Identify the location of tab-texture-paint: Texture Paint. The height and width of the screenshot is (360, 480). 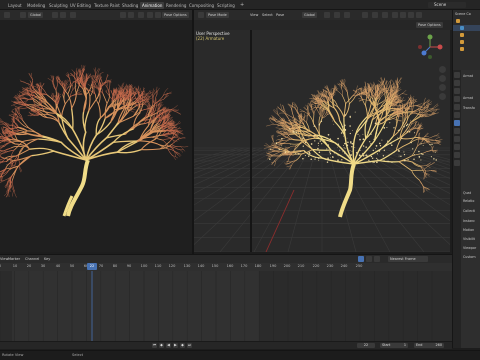
(107, 5).